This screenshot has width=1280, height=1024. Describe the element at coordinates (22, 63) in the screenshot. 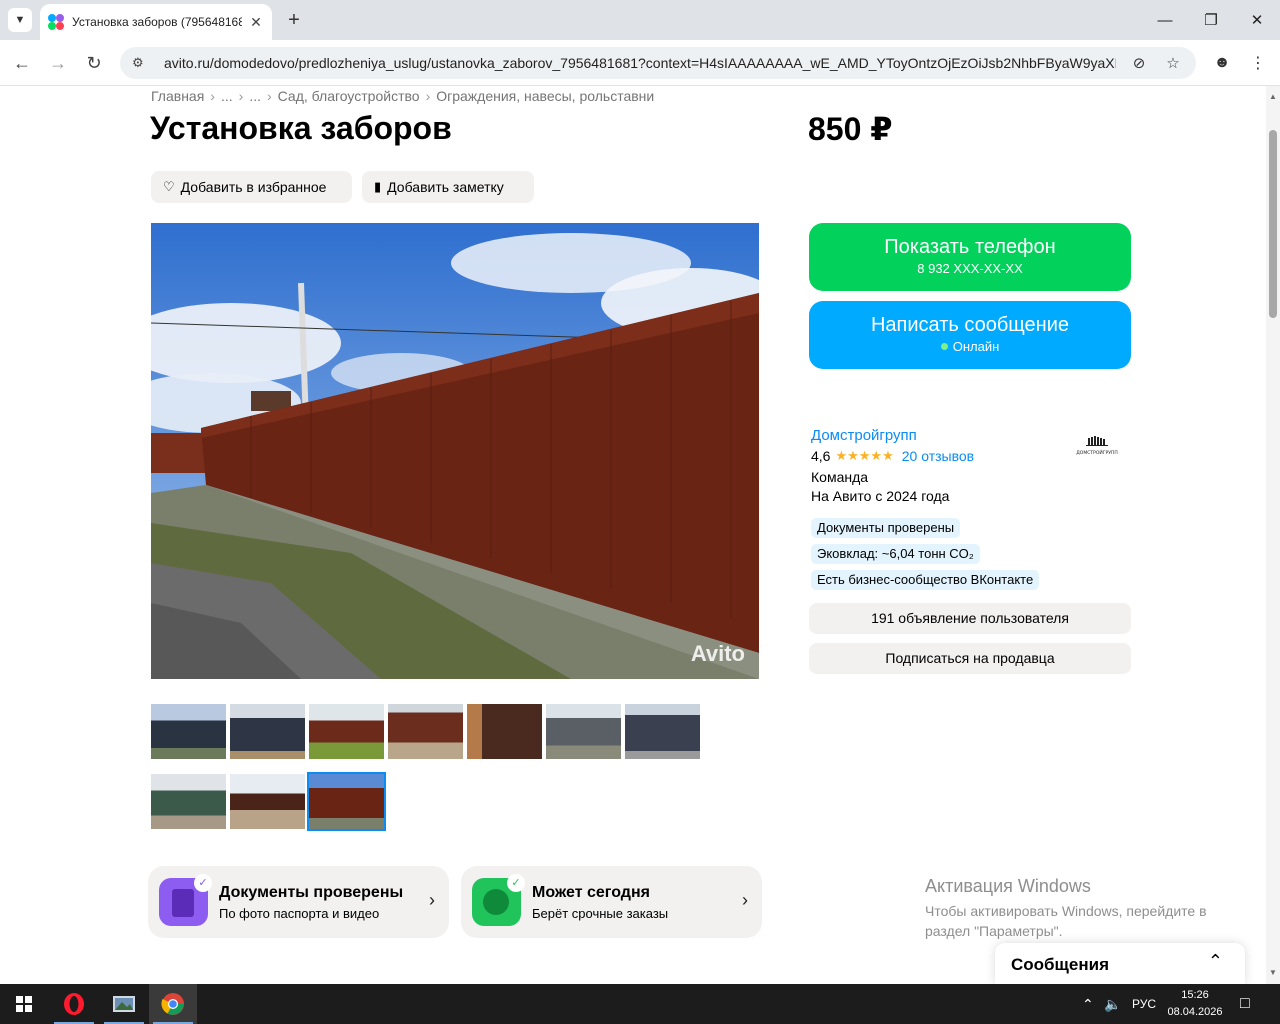

I see `back-icon: ←` at that location.